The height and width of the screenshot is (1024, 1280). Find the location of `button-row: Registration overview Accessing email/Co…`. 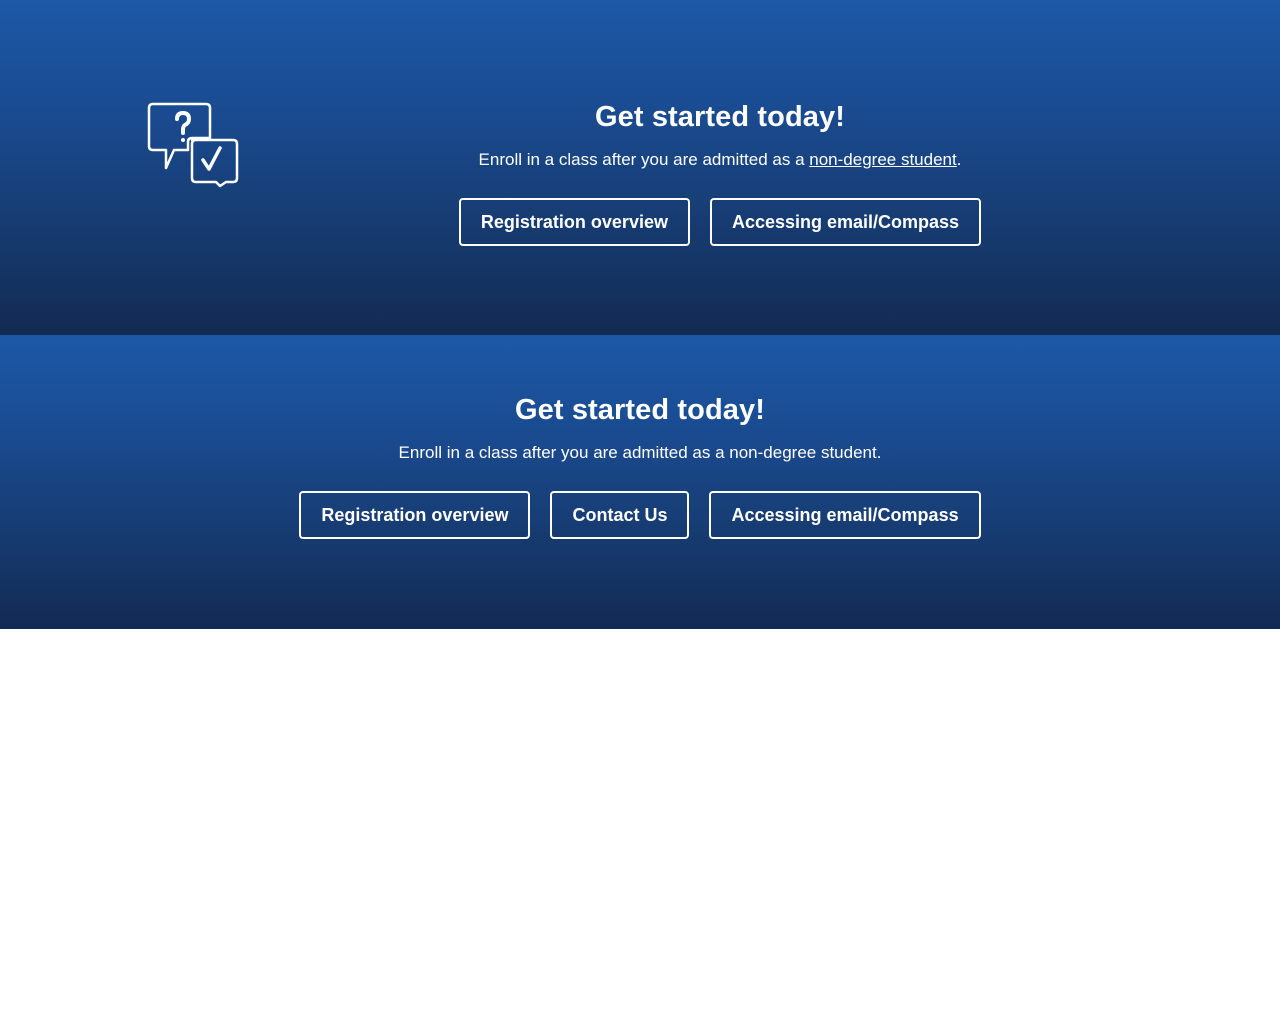

button-row: Registration overview Accessing email/Co… is located at coordinates (720, 222).